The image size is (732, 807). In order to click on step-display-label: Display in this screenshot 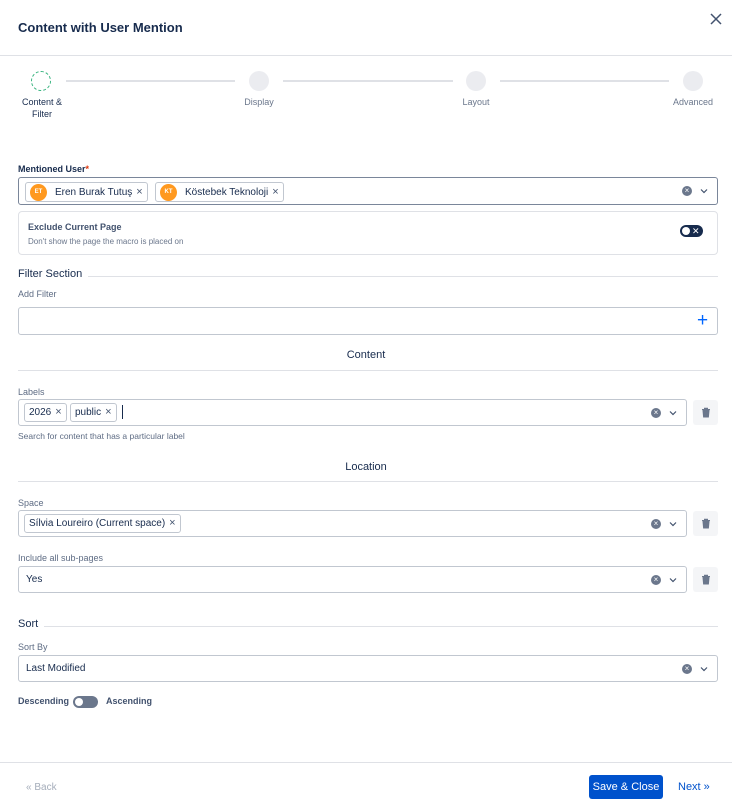, I will do `click(259, 102)`.